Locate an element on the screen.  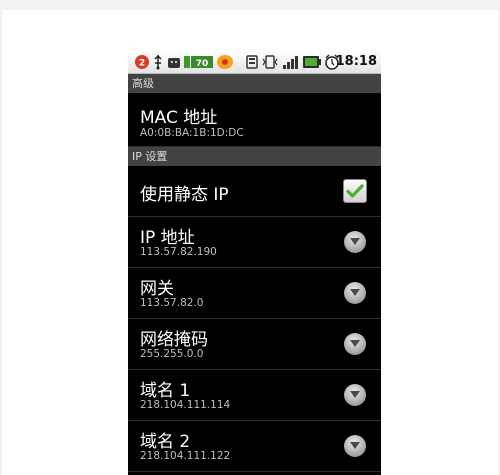
signal-tower-icon is located at coordinates (252, 62).